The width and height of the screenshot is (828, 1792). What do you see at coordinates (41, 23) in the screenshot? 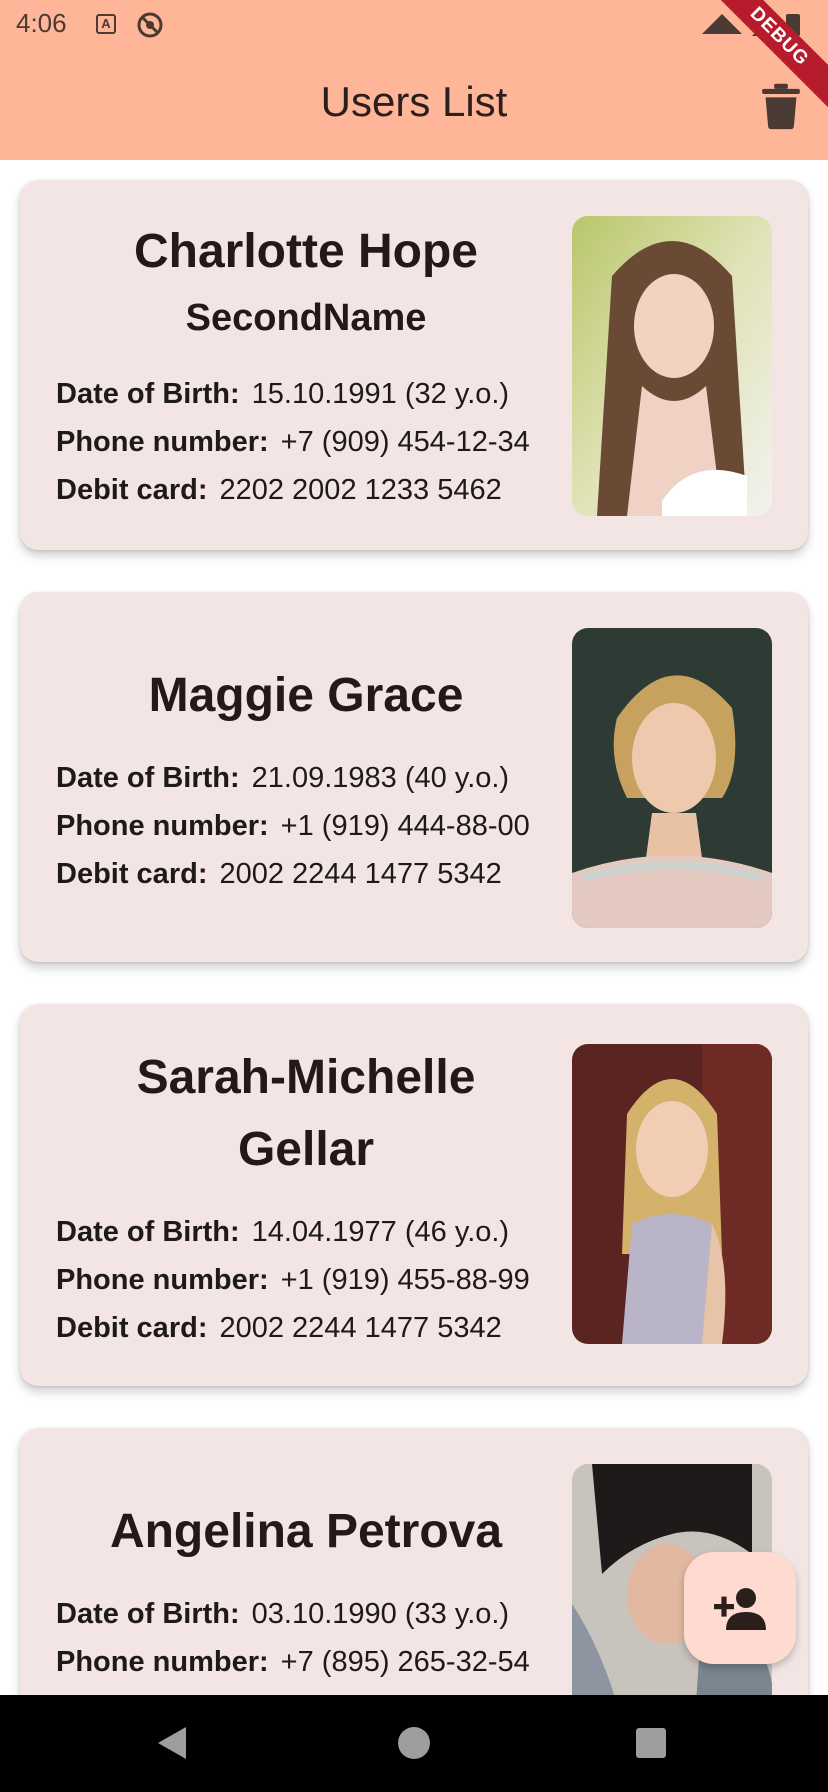
I see `status-time: 4:06` at bounding box center [41, 23].